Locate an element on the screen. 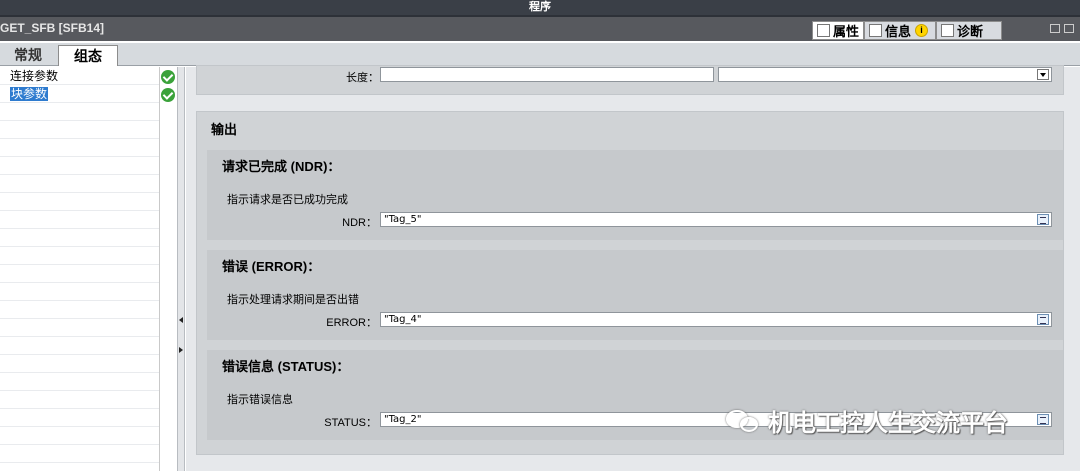  output-section-title: 输出 is located at coordinates (224, 129).